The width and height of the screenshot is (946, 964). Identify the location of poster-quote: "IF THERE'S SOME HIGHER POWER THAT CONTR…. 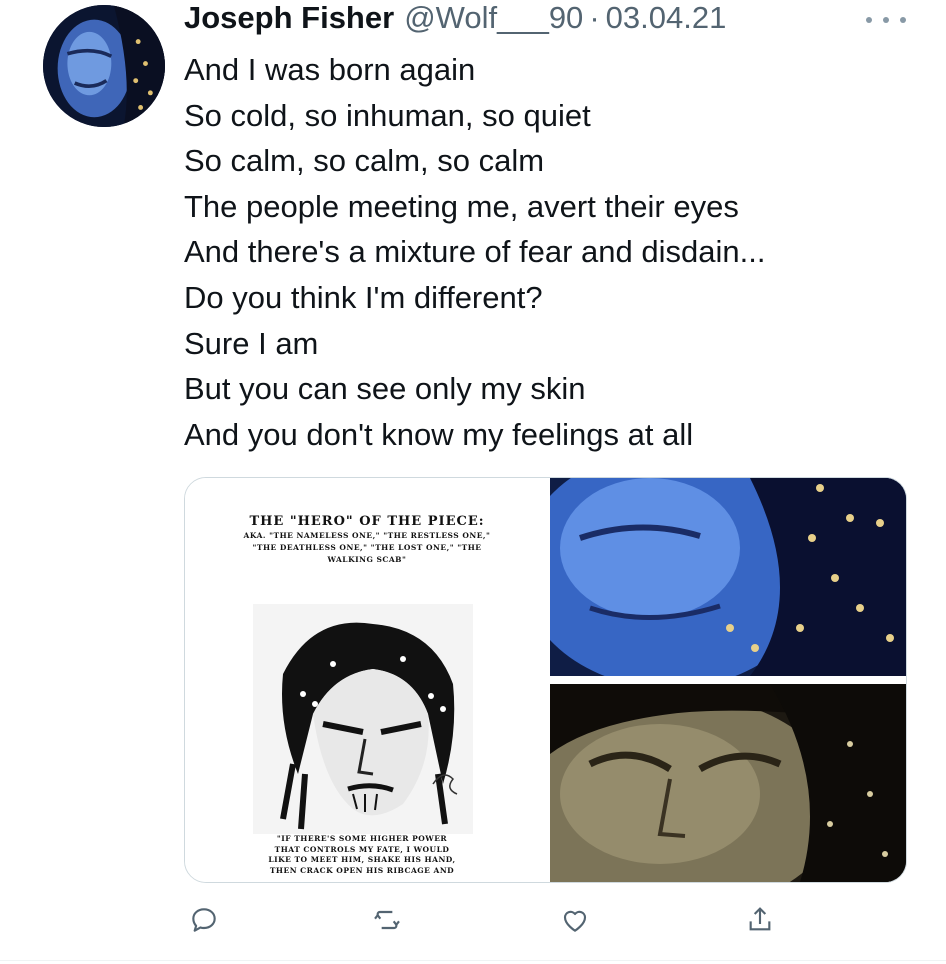
(362, 855).